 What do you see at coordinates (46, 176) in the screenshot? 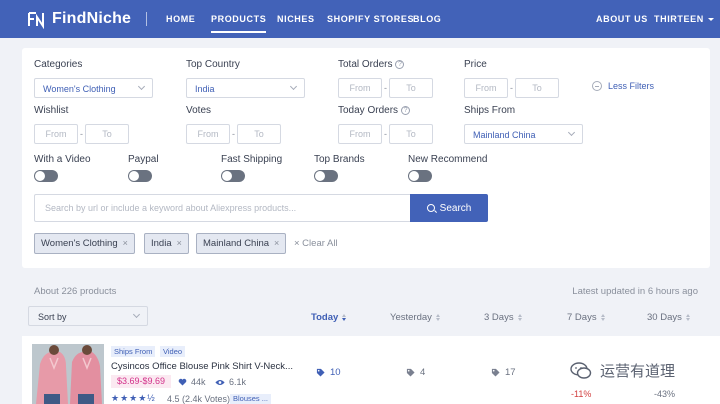
I see `with-video-toggle` at bounding box center [46, 176].